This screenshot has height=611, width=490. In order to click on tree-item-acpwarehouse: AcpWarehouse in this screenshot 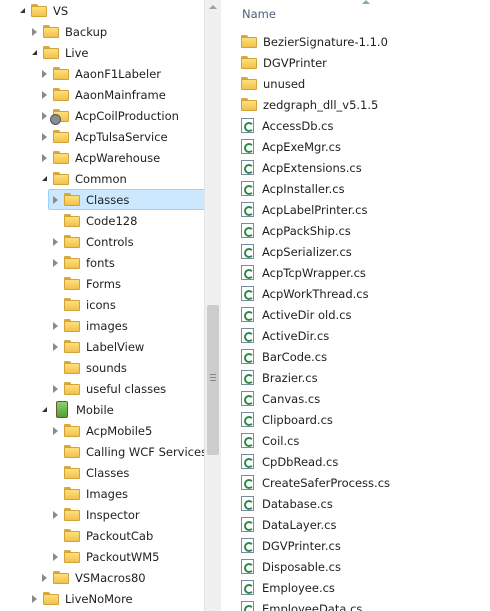, I will do `click(99, 157)`.